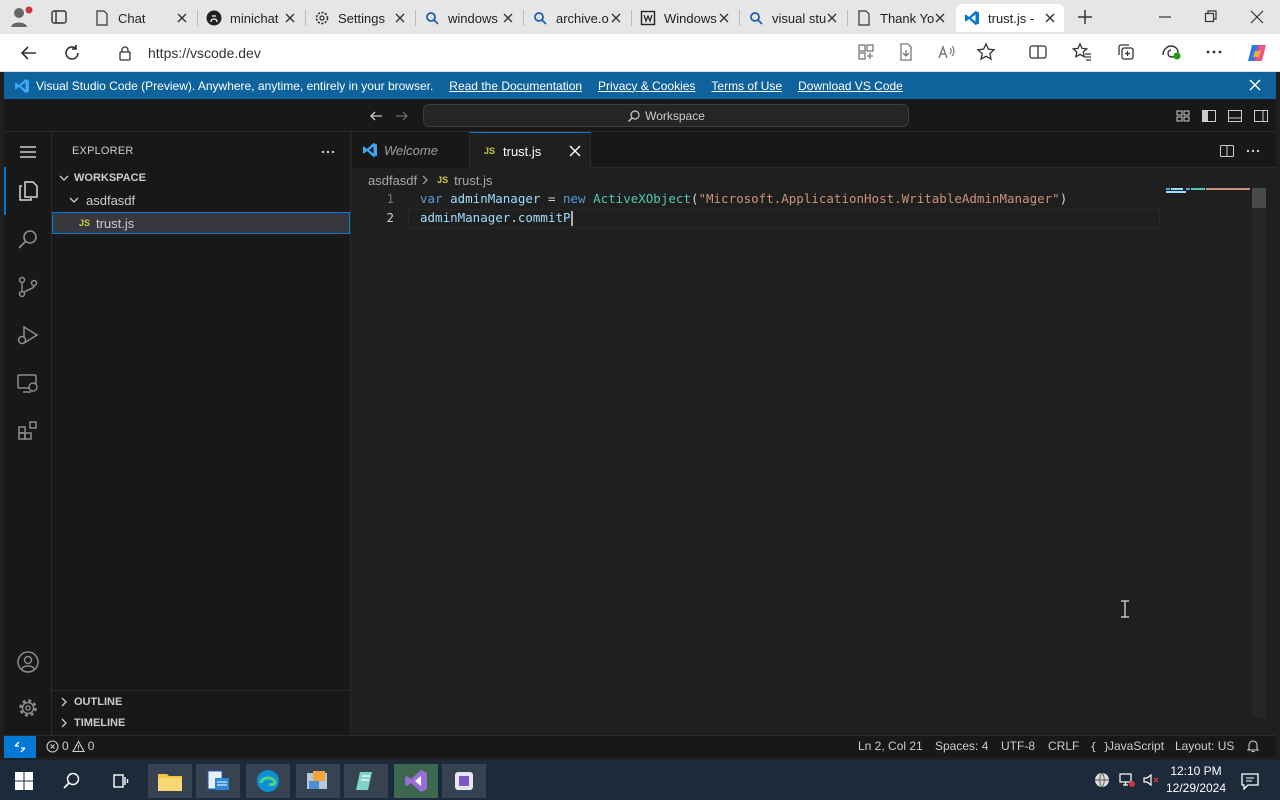  I want to click on browser-essentials-icon, so click(1171, 53).